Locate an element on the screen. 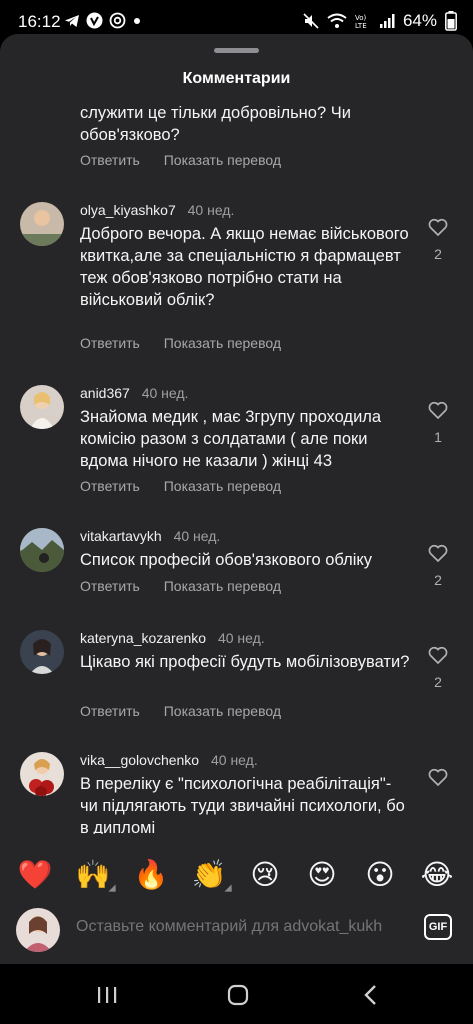 Image resolution: width=473 pixels, height=1024 pixels. crying-emoji-icon: 😢 is located at coordinates (265, 875).